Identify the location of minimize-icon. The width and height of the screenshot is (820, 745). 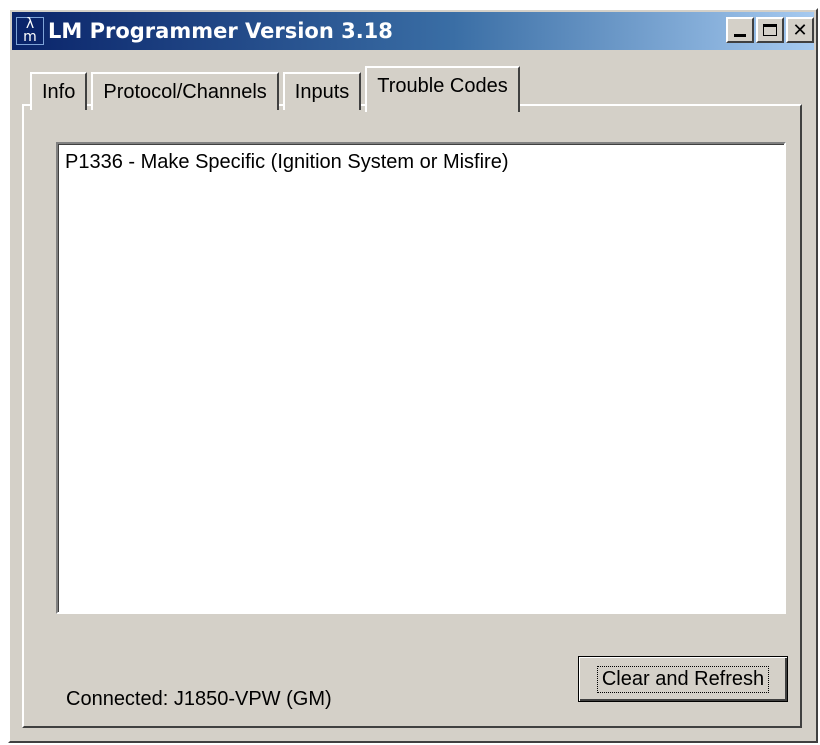
(740, 30).